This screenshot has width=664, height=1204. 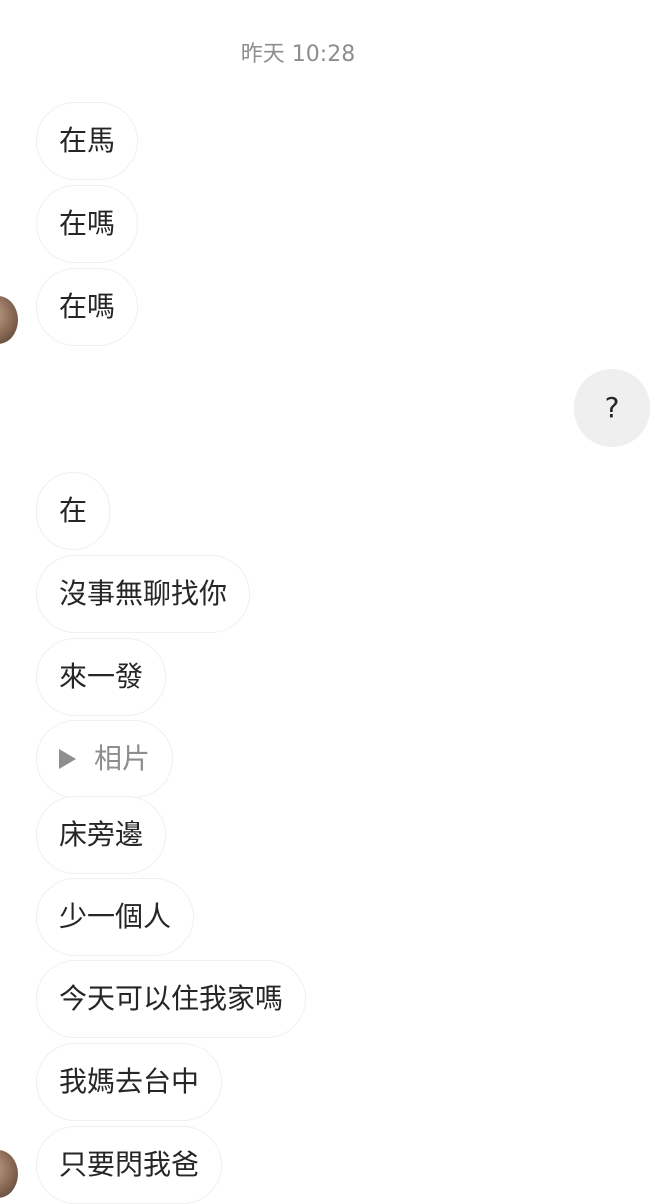 What do you see at coordinates (298, 54) in the screenshot?
I see `message-timestamp: 昨天 10:28` at bounding box center [298, 54].